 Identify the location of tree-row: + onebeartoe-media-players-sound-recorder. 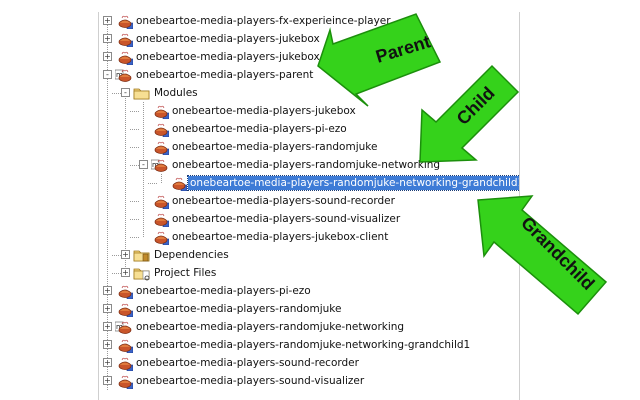
(309, 363).